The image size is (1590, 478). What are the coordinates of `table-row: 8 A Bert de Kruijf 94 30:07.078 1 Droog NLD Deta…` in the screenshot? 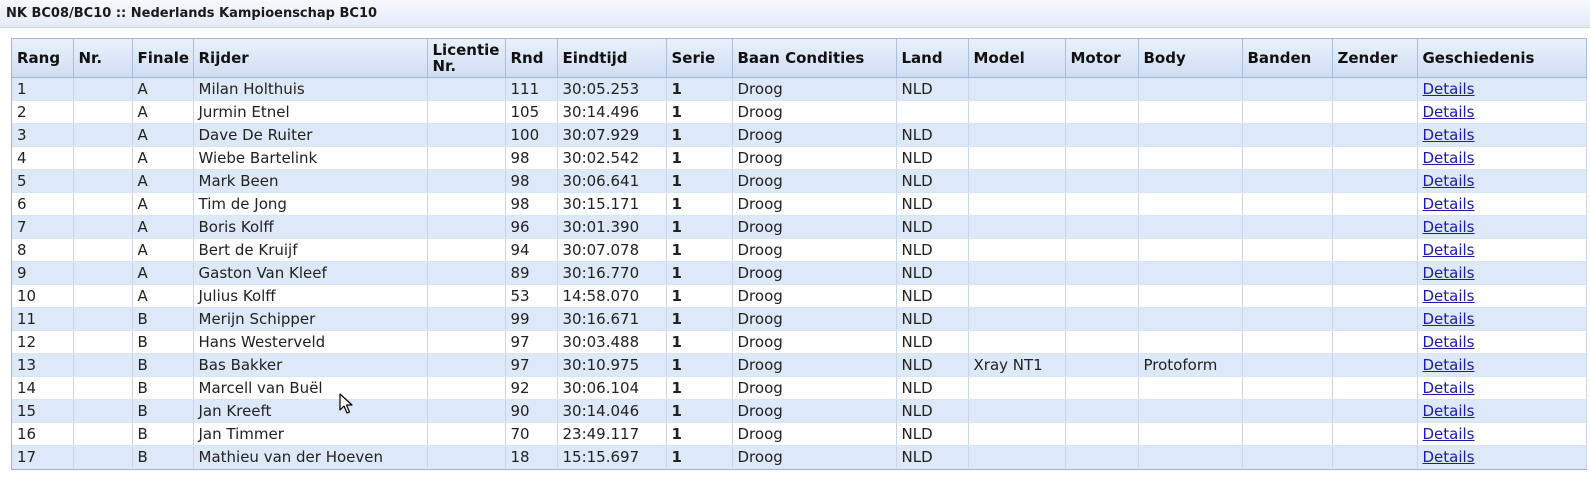 It's located at (799, 250).